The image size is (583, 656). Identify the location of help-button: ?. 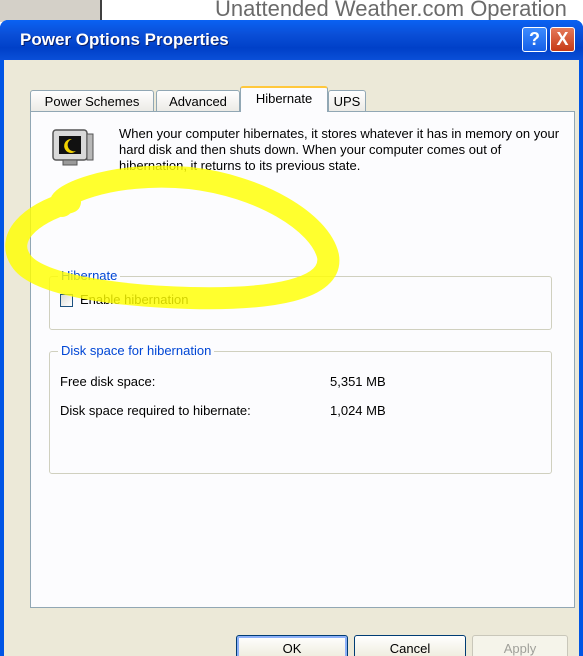
(534, 39).